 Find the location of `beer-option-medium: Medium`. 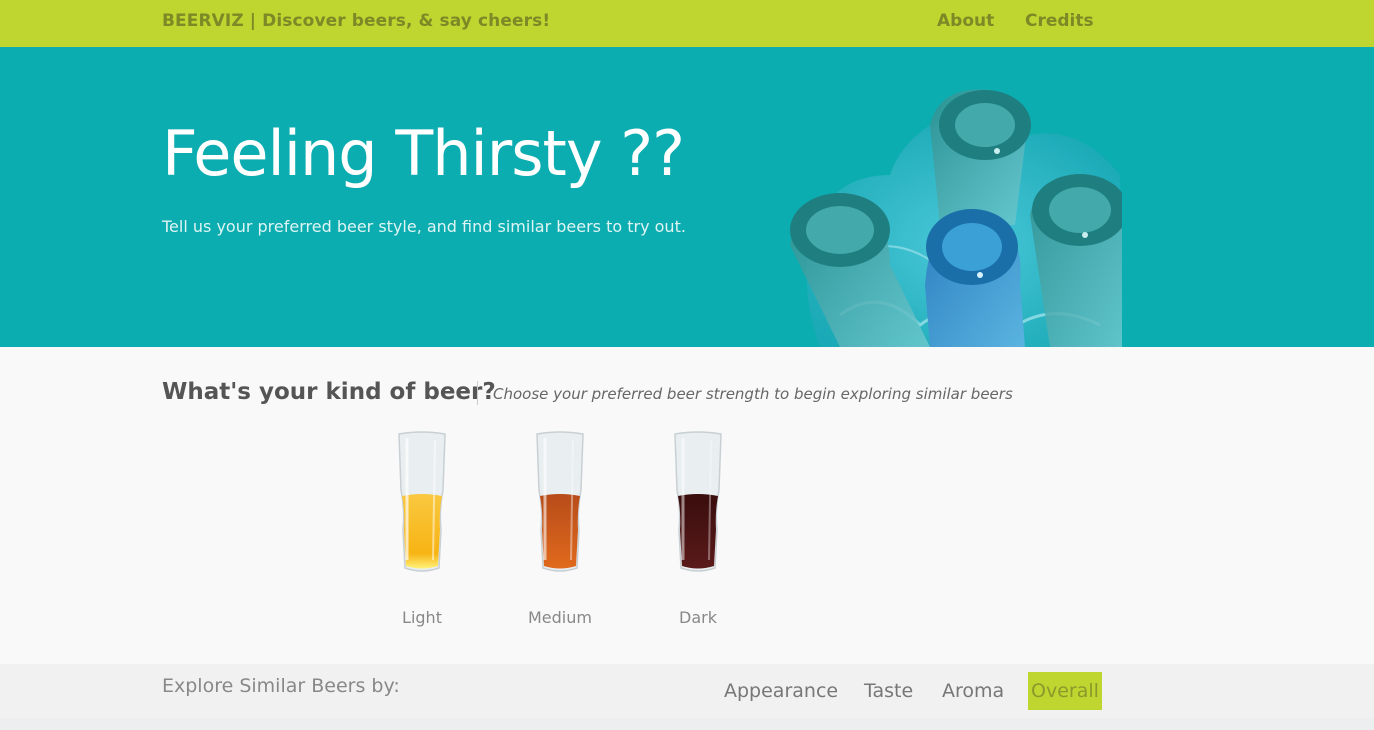

beer-option-medium: Medium is located at coordinates (560, 530).